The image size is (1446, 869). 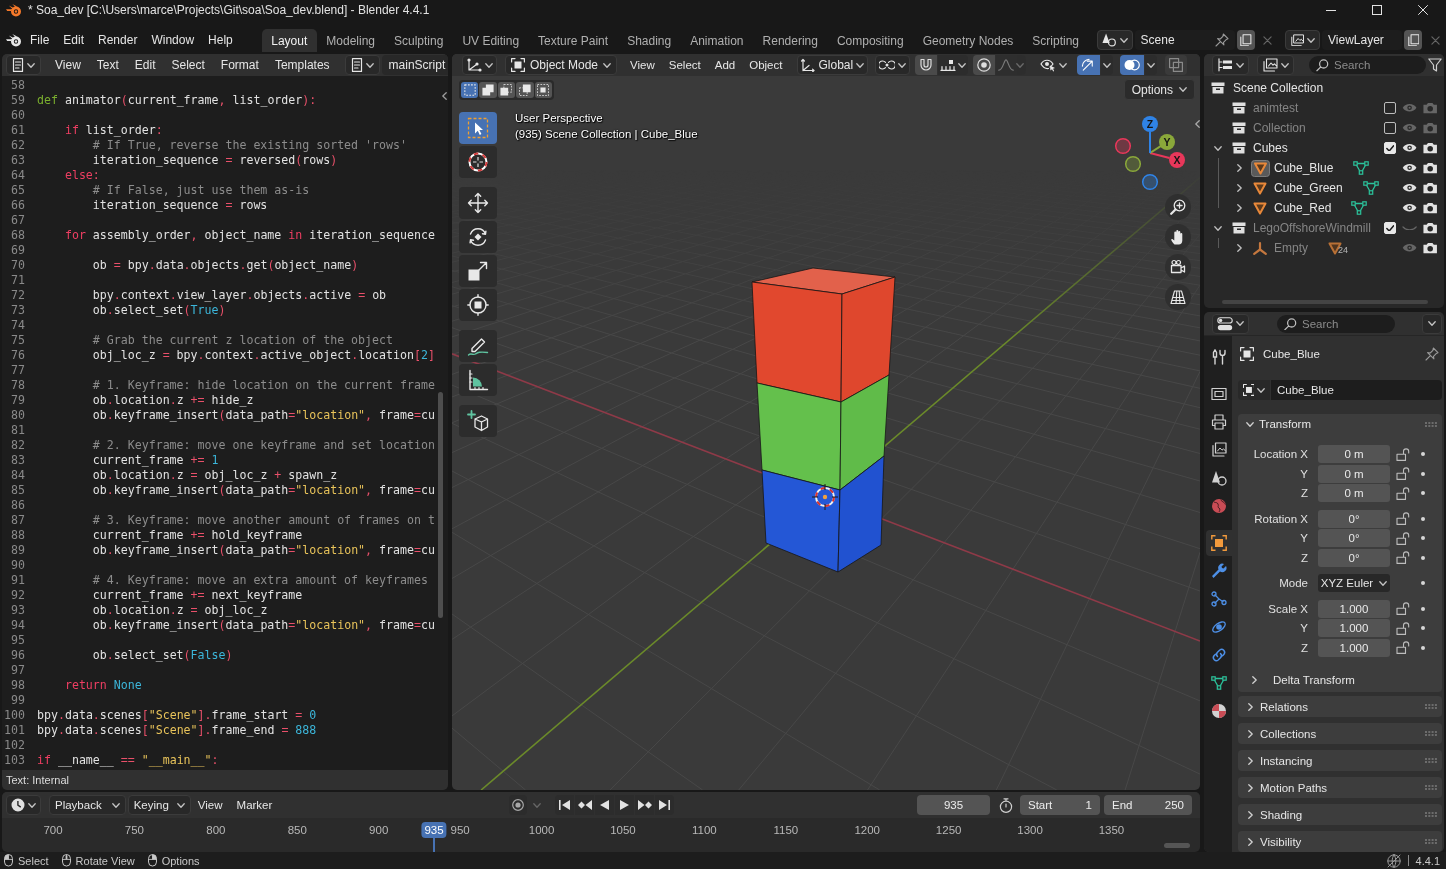 What do you see at coordinates (239, 65) in the screenshot?
I see `menu-item: Format` at bounding box center [239, 65].